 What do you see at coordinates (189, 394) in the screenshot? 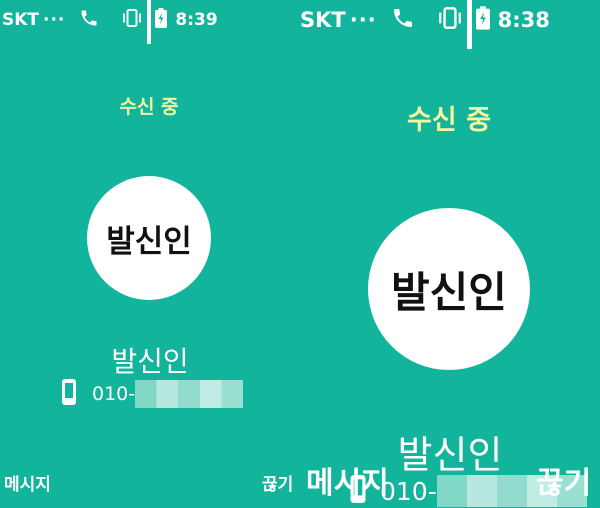
I see `redacted-number` at bounding box center [189, 394].